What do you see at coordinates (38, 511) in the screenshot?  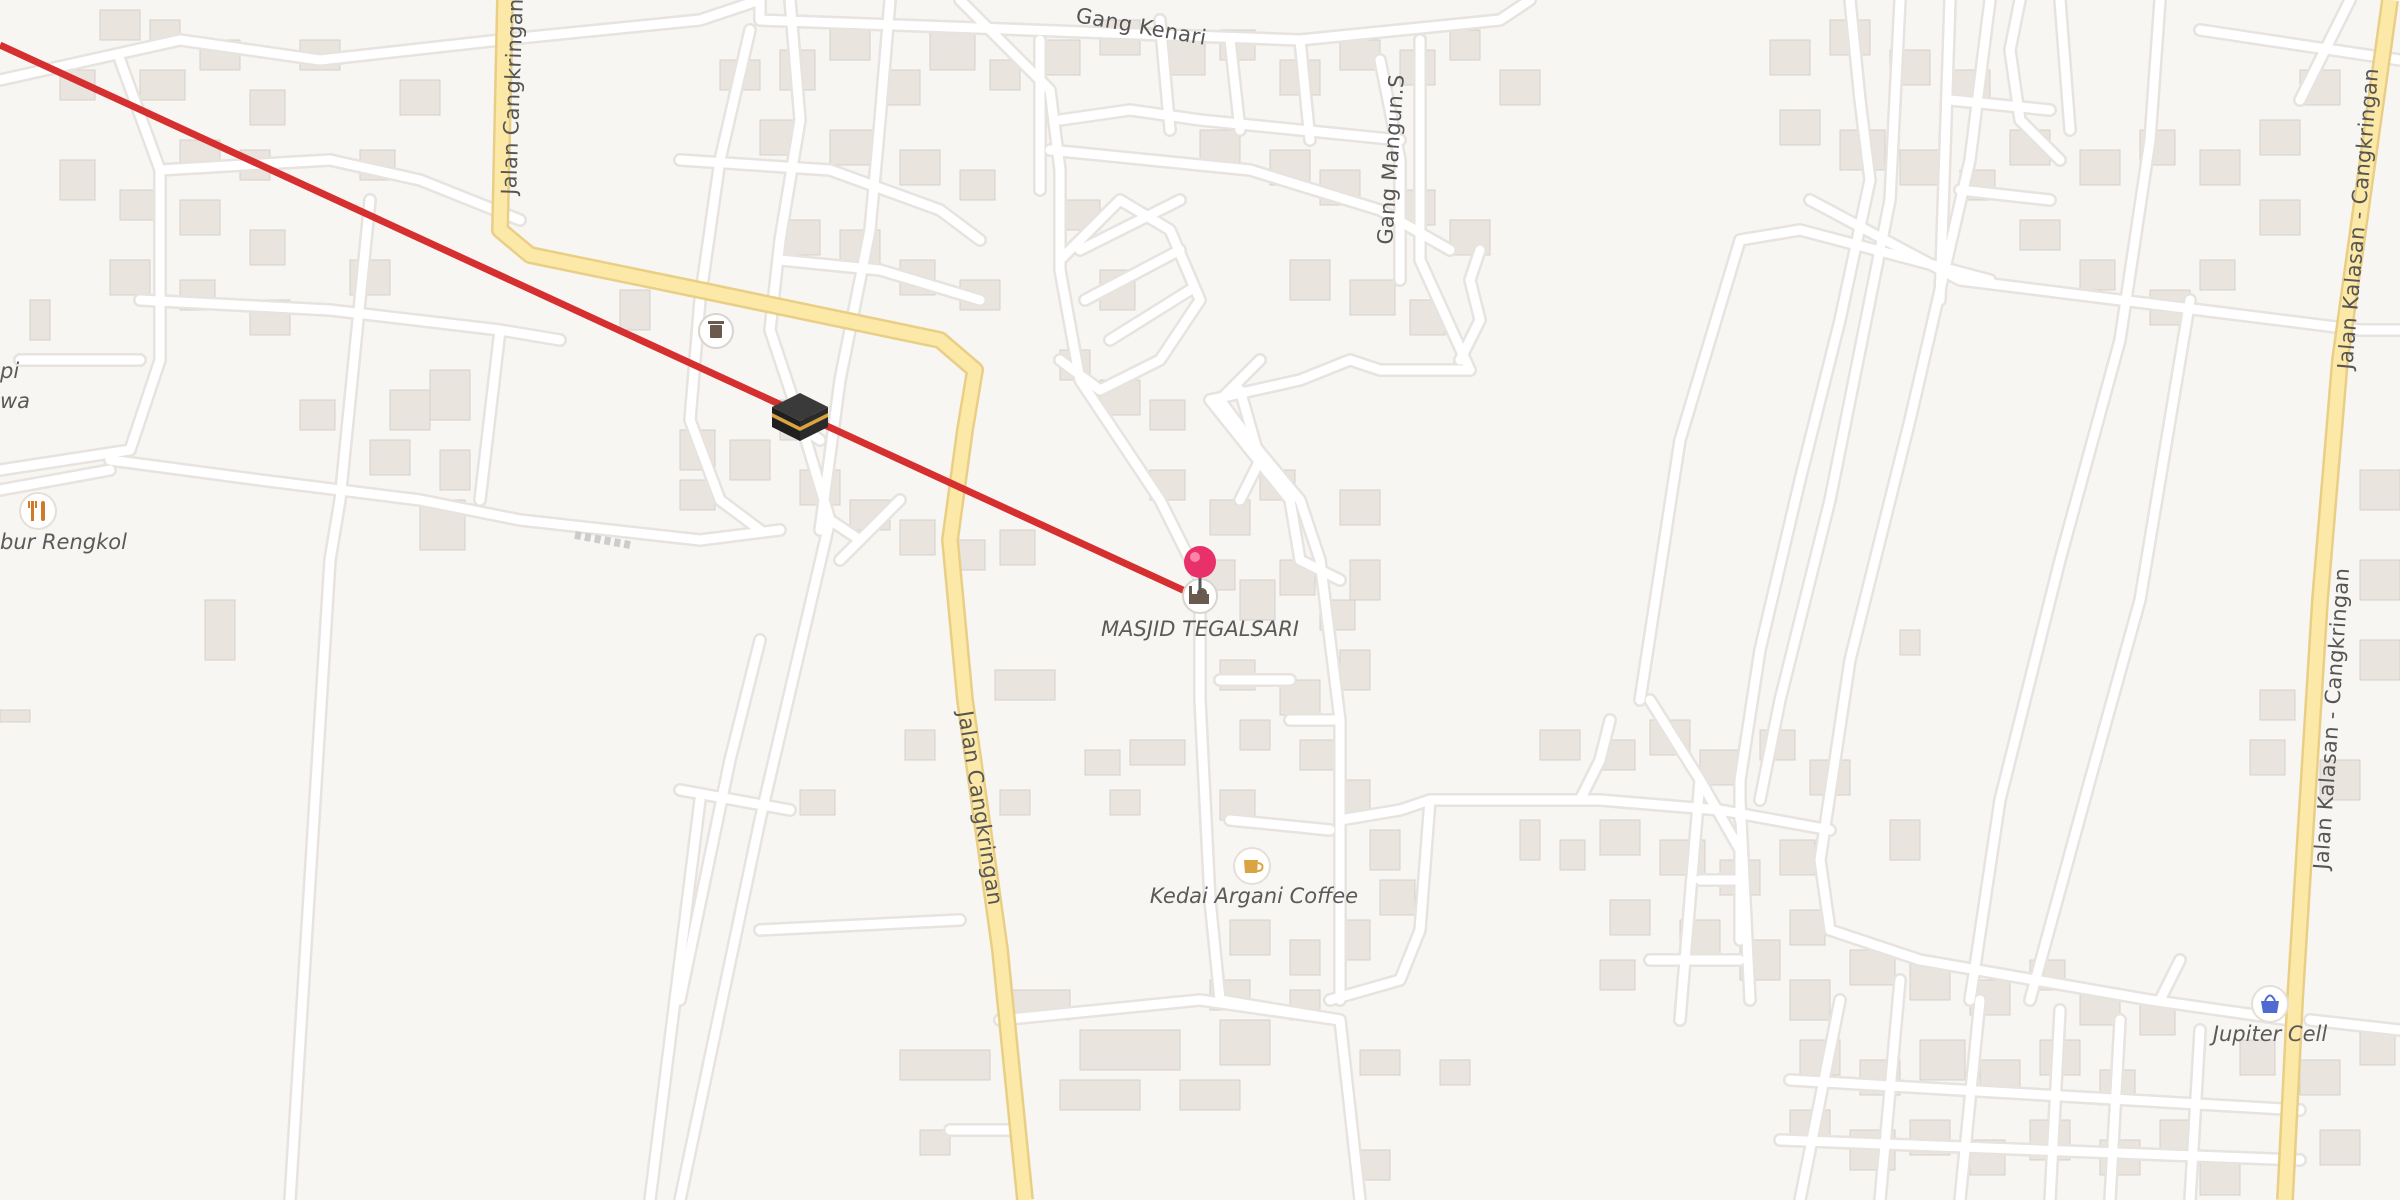 I see `fork-knife-icon` at bounding box center [38, 511].